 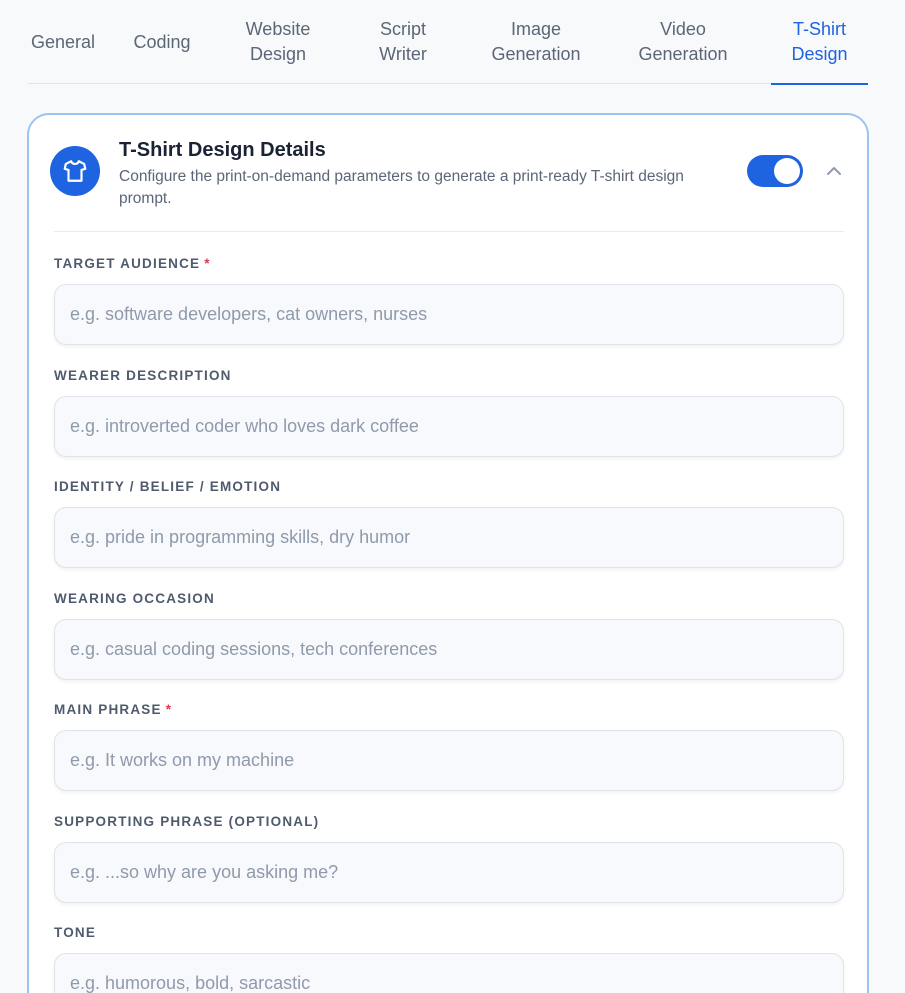 I want to click on tab-general: General, so click(x=63, y=42).